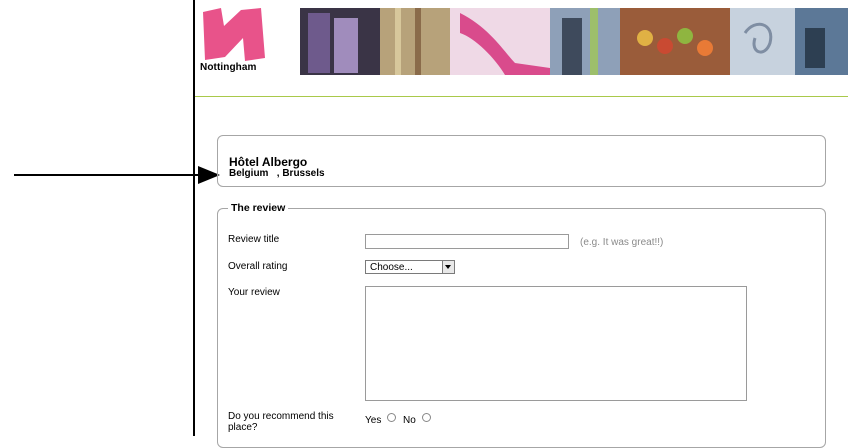 The image size is (848, 448). I want to click on nottingham-logo-icon, so click(234, 34).